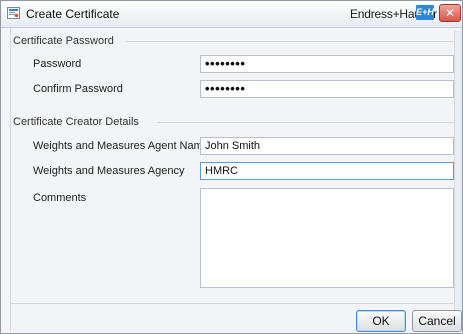 This screenshot has height=334, width=463. What do you see at coordinates (121, 146) in the screenshot?
I see `agent-name-label: Weights and Measures Agent Name` at bounding box center [121, 146].